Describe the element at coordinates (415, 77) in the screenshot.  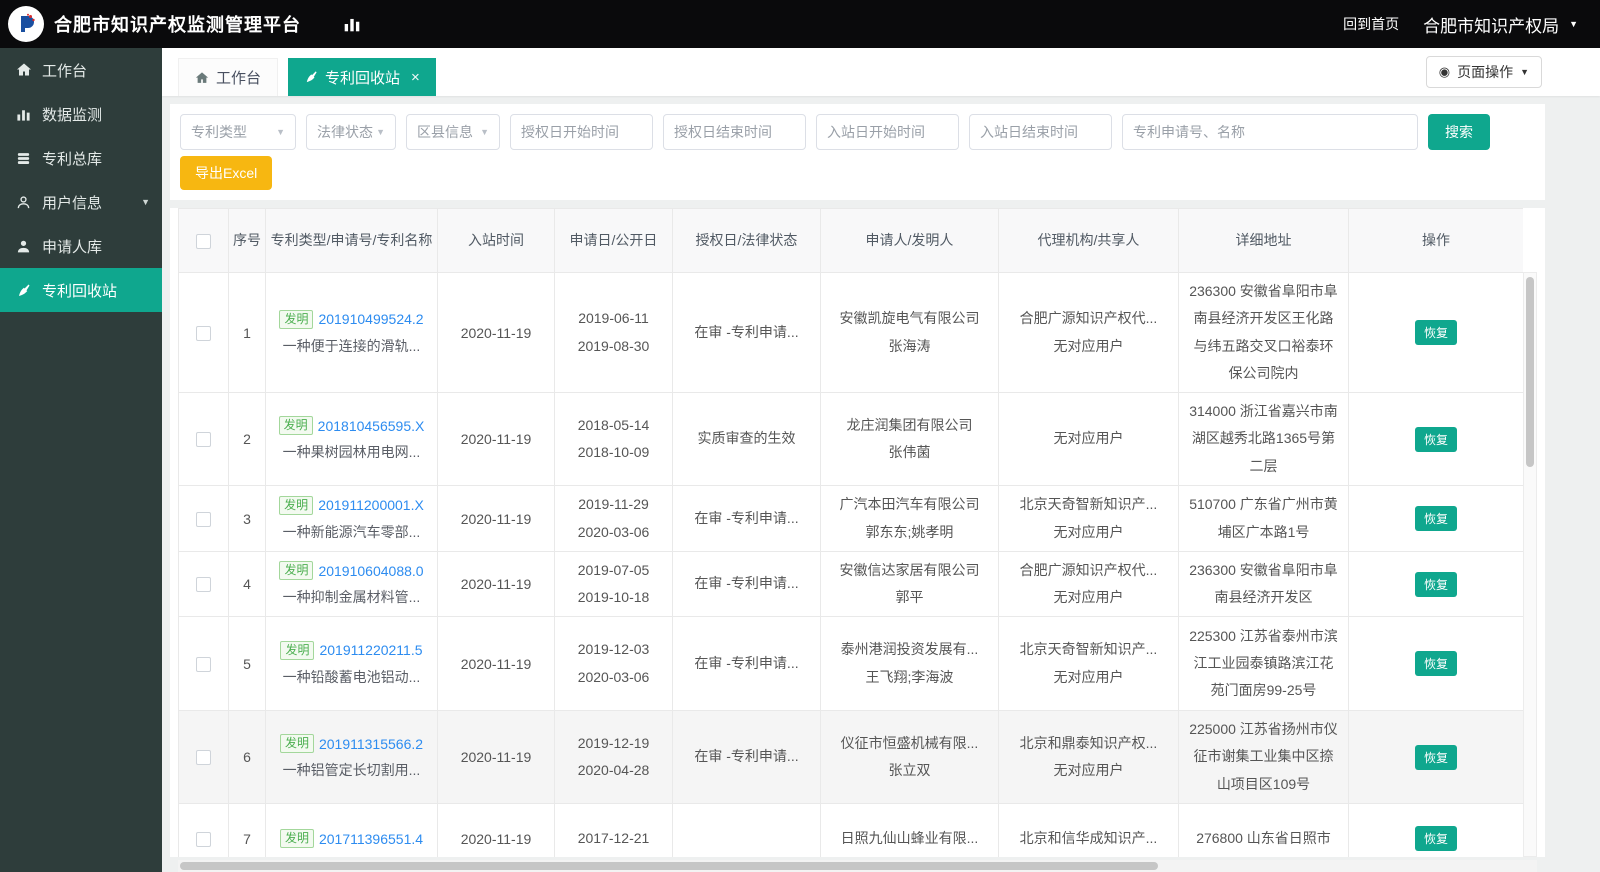
I see `close-icon: ×` at that location.